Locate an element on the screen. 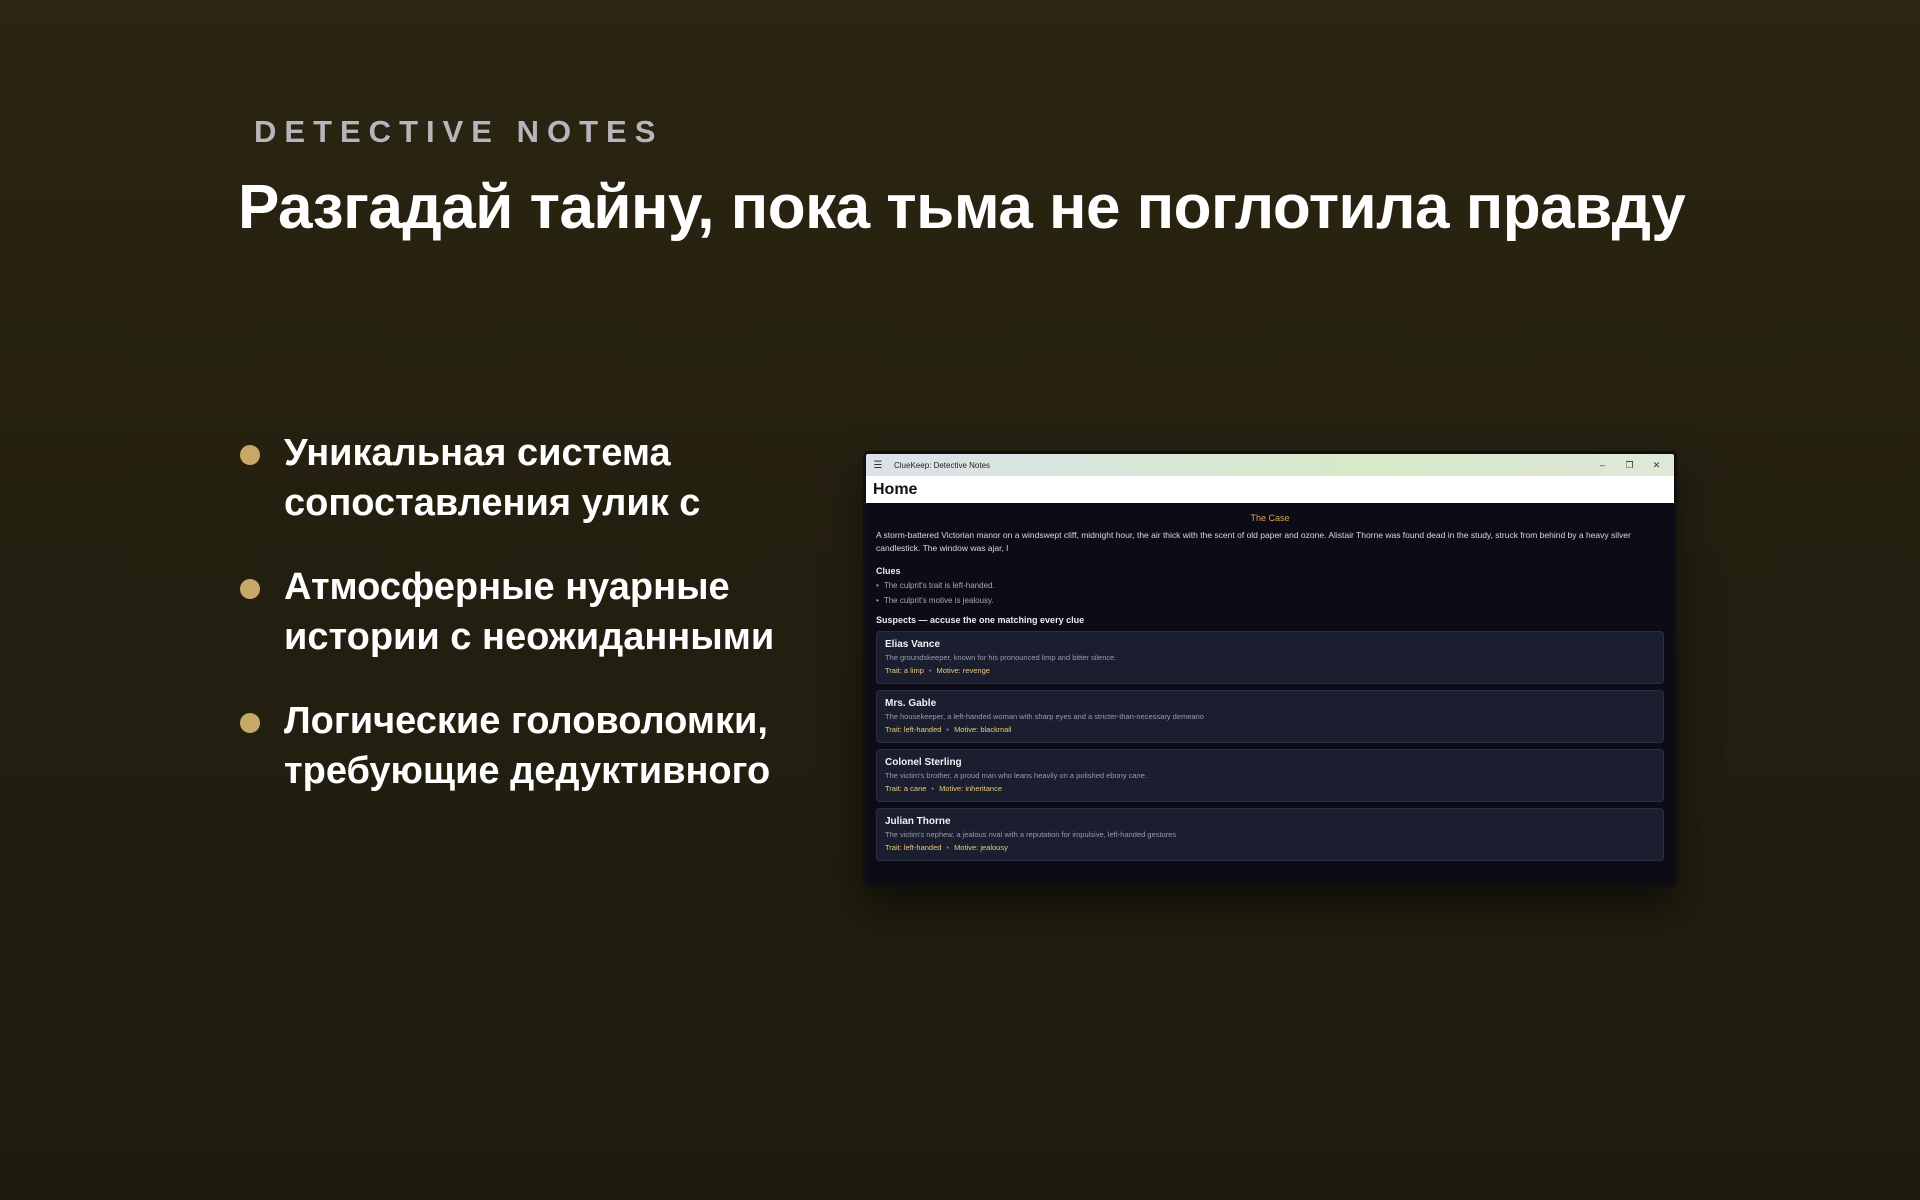  suspect-trait: Trait: a limp is located at coordinates (904, 670).